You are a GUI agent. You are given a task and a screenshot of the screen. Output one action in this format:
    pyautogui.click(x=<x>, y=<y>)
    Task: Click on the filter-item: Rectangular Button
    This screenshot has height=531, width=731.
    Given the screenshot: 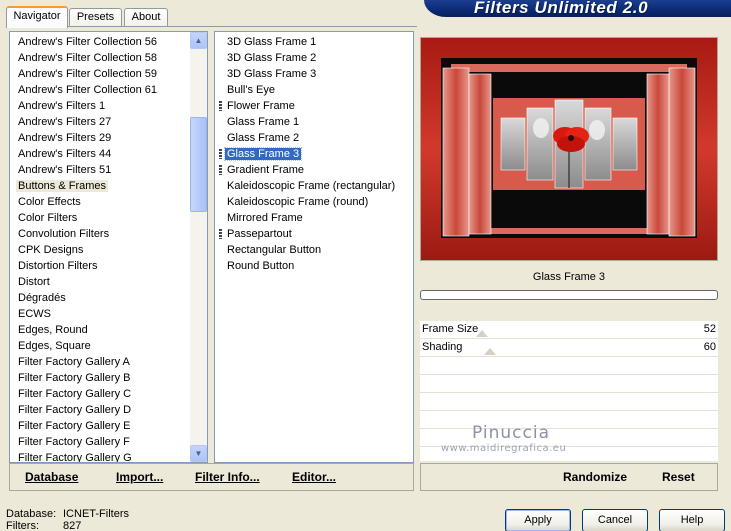 What is the action you would take?
    pyautogui.click(x=274, y=250)
    